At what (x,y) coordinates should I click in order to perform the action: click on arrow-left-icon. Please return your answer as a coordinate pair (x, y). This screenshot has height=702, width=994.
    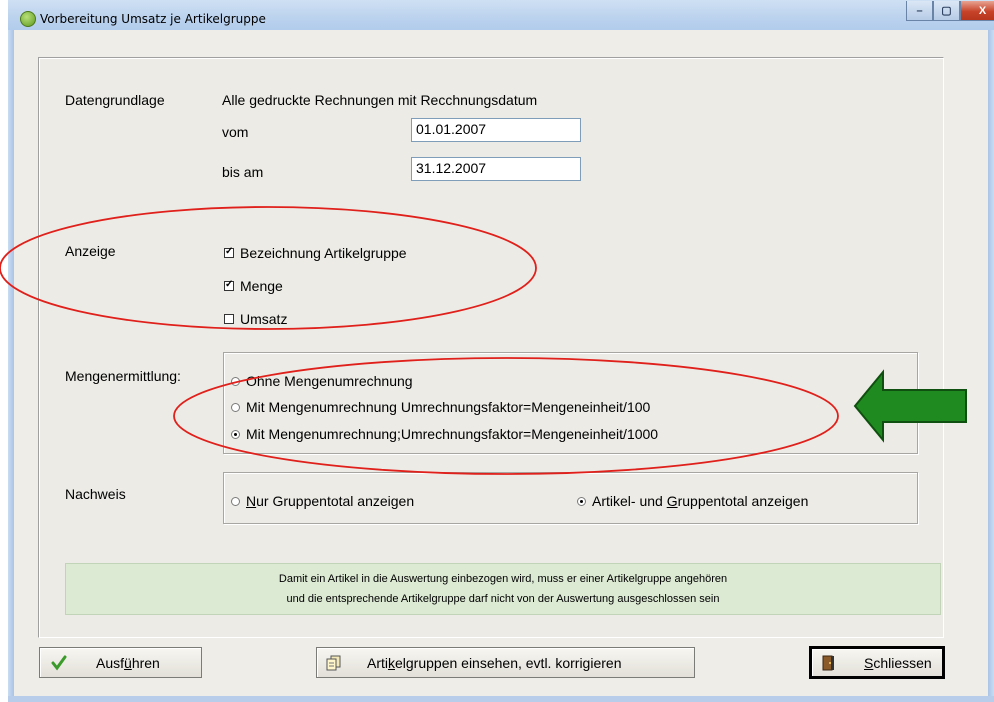
    Looking at the image, I should click on (910, 406).